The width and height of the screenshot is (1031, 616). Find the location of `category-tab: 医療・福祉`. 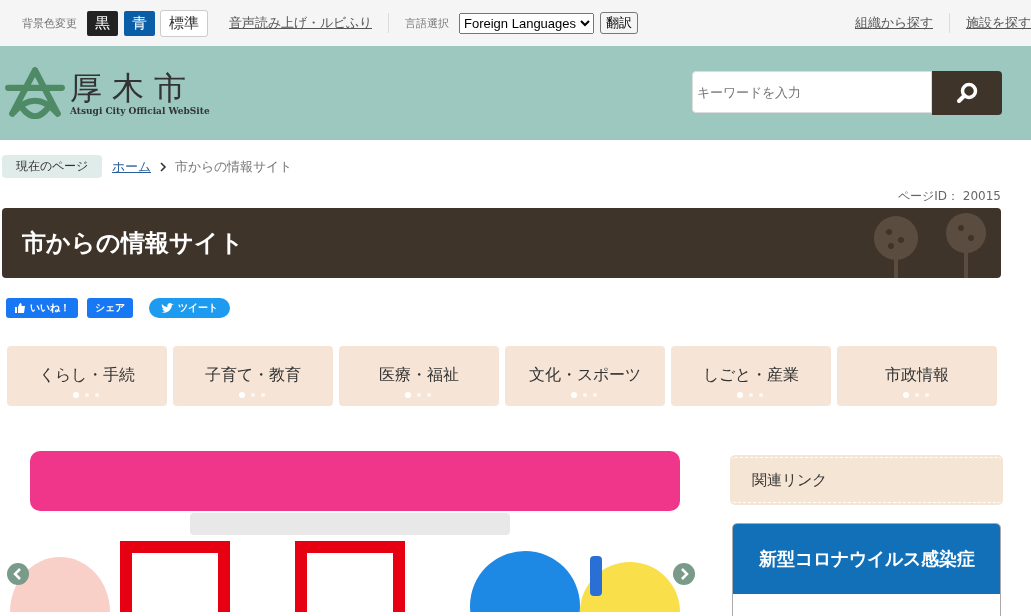

category-tab: 医療・福祉 is located at coordinates (419, 376).